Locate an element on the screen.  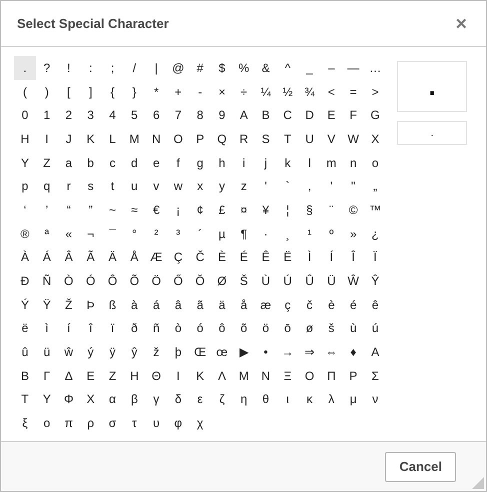
character-cell: 6 is located at coordinates (156, 115).